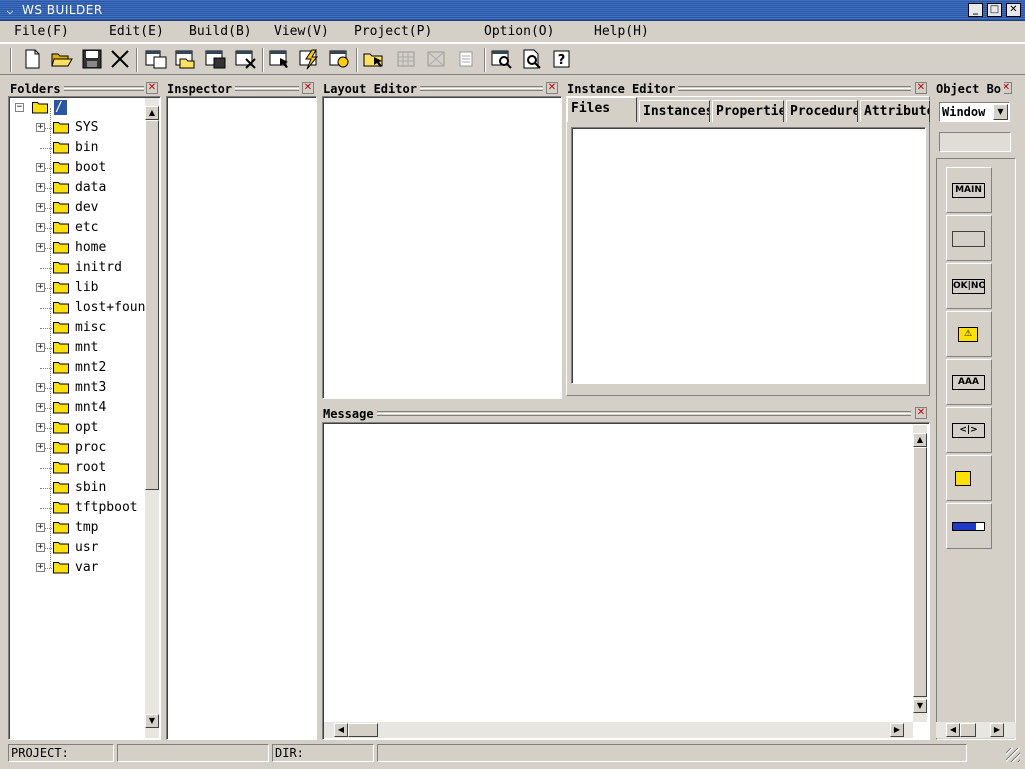 This screenshot has width=1025, height=769. Describe the element at coordinates (975, 10) in the screenshot. I see `minimize-icon: _` at that location.